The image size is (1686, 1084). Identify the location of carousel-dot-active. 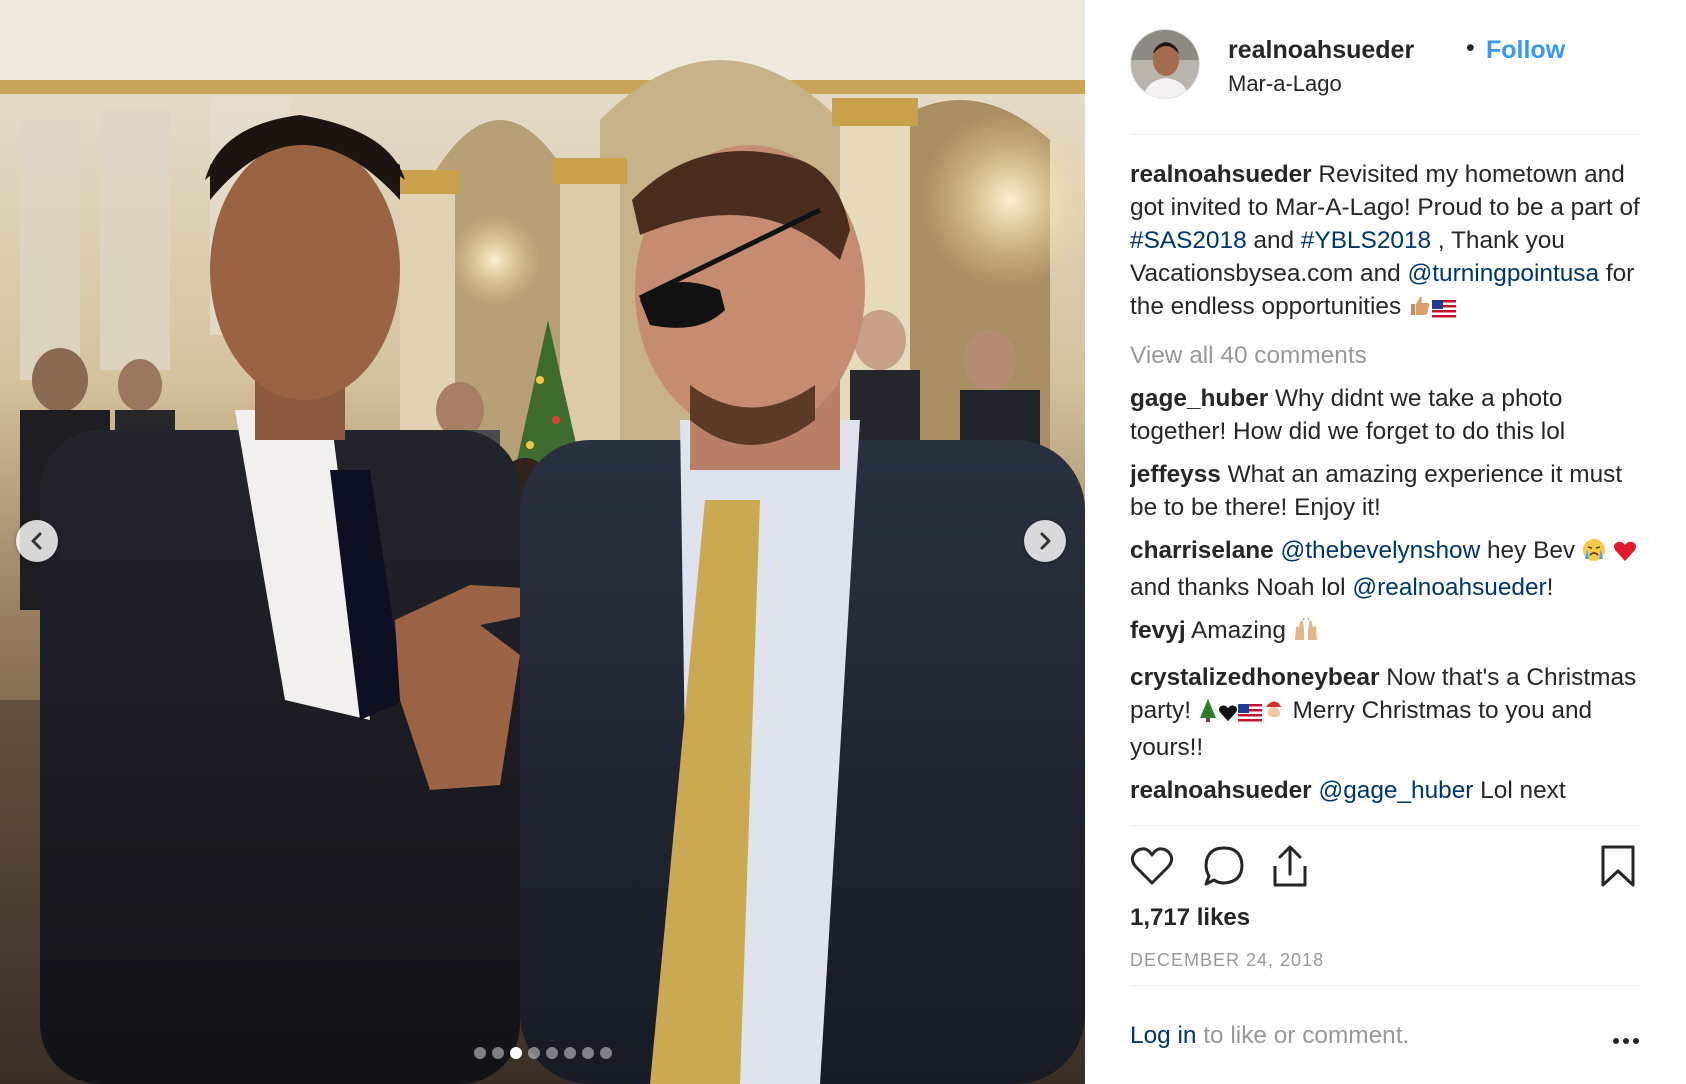
(515, 1053).